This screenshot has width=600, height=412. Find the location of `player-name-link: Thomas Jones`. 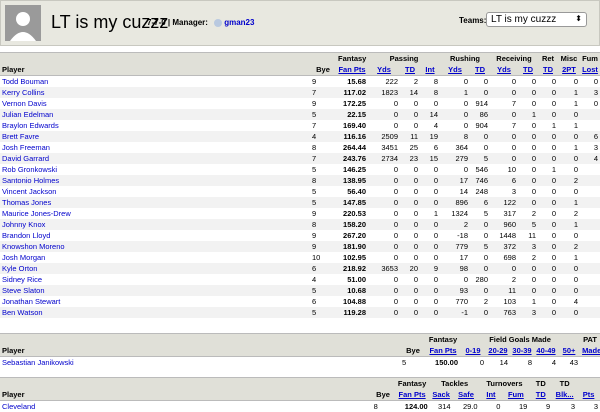

player-name-link: Thomas Jones is located at coordinates (155, 202).